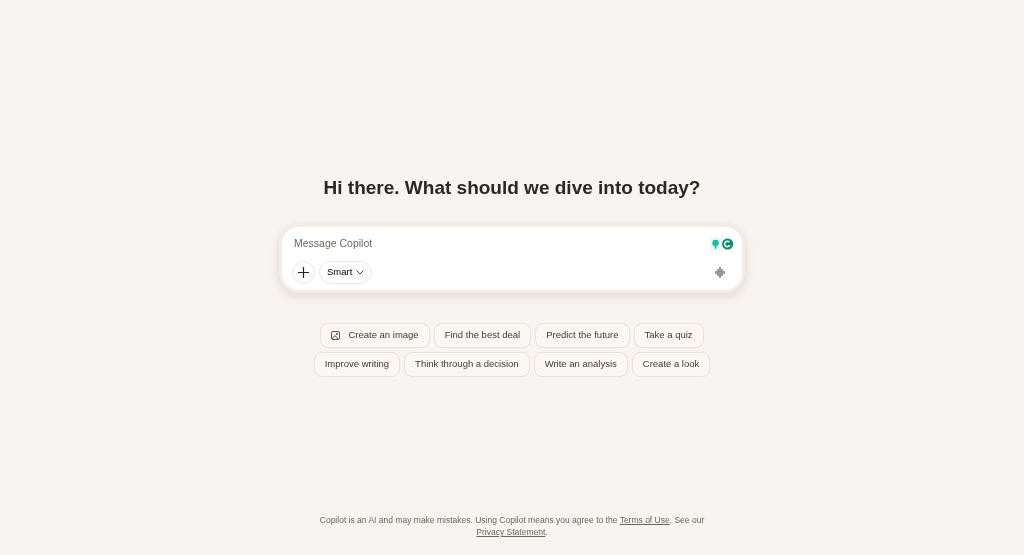 This screenshot has height=555, width=1024. What do you see at coordinates (467, 364) in the screenshot?
I see `suggestion-chip: Think through a decision` at bounding box center [467, 364].